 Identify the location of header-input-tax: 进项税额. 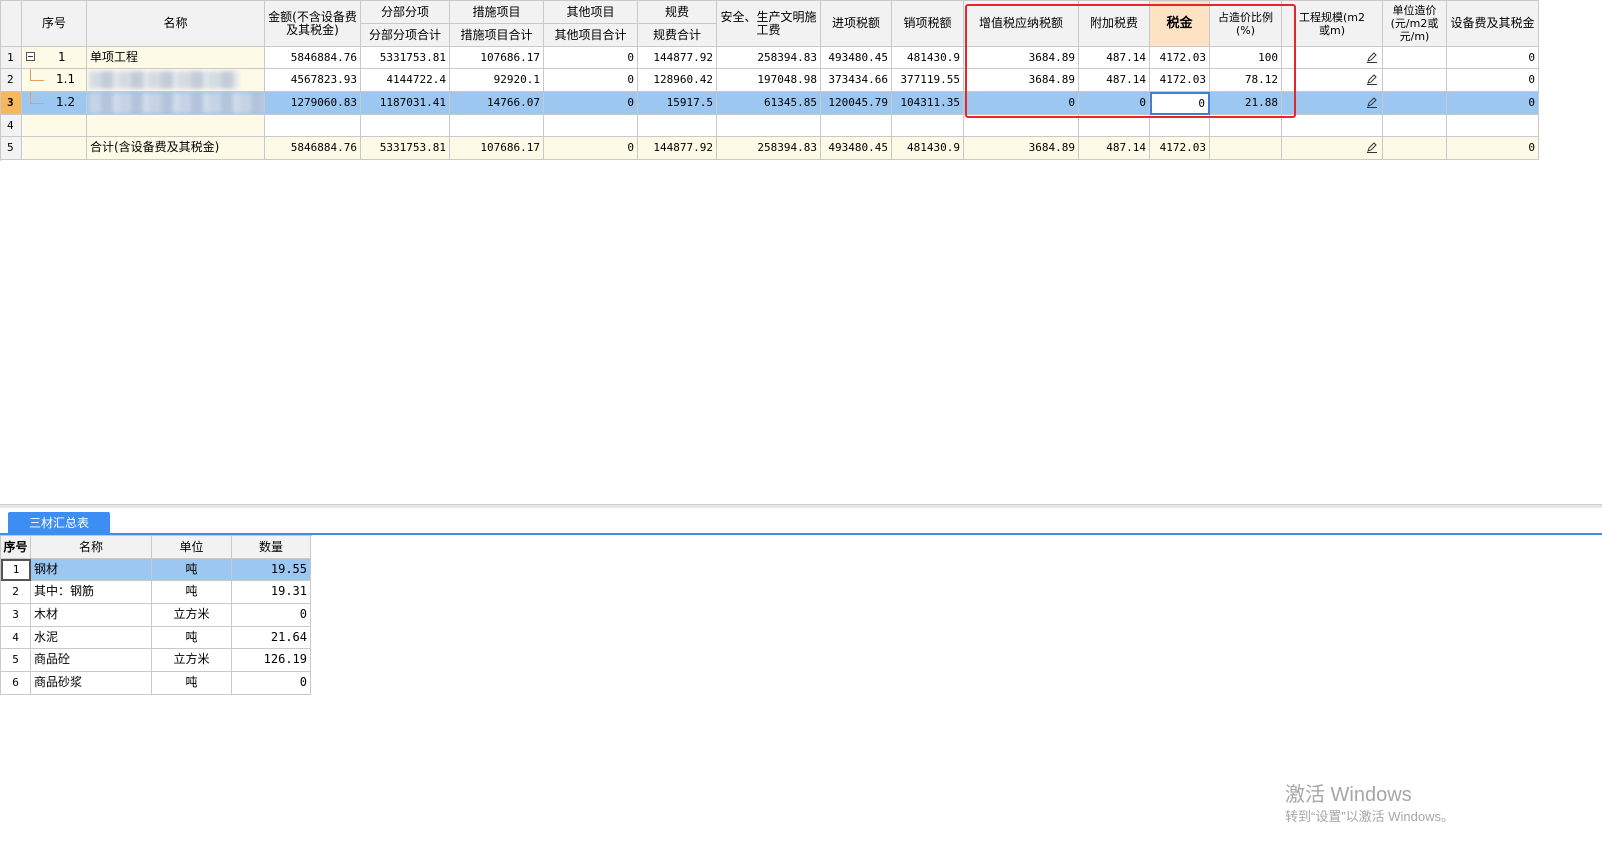
(856, 24).